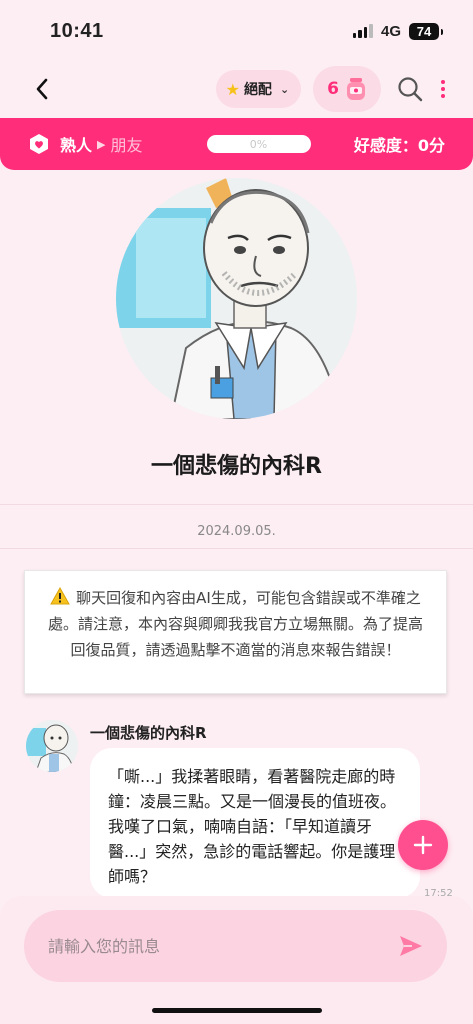 The height and width of the screenshot is (1024, 473). What do you see at coordinates (76, 145) in the screenshot?
I see `relationship-current-level: 熟人` at bounding box center [76, 145].